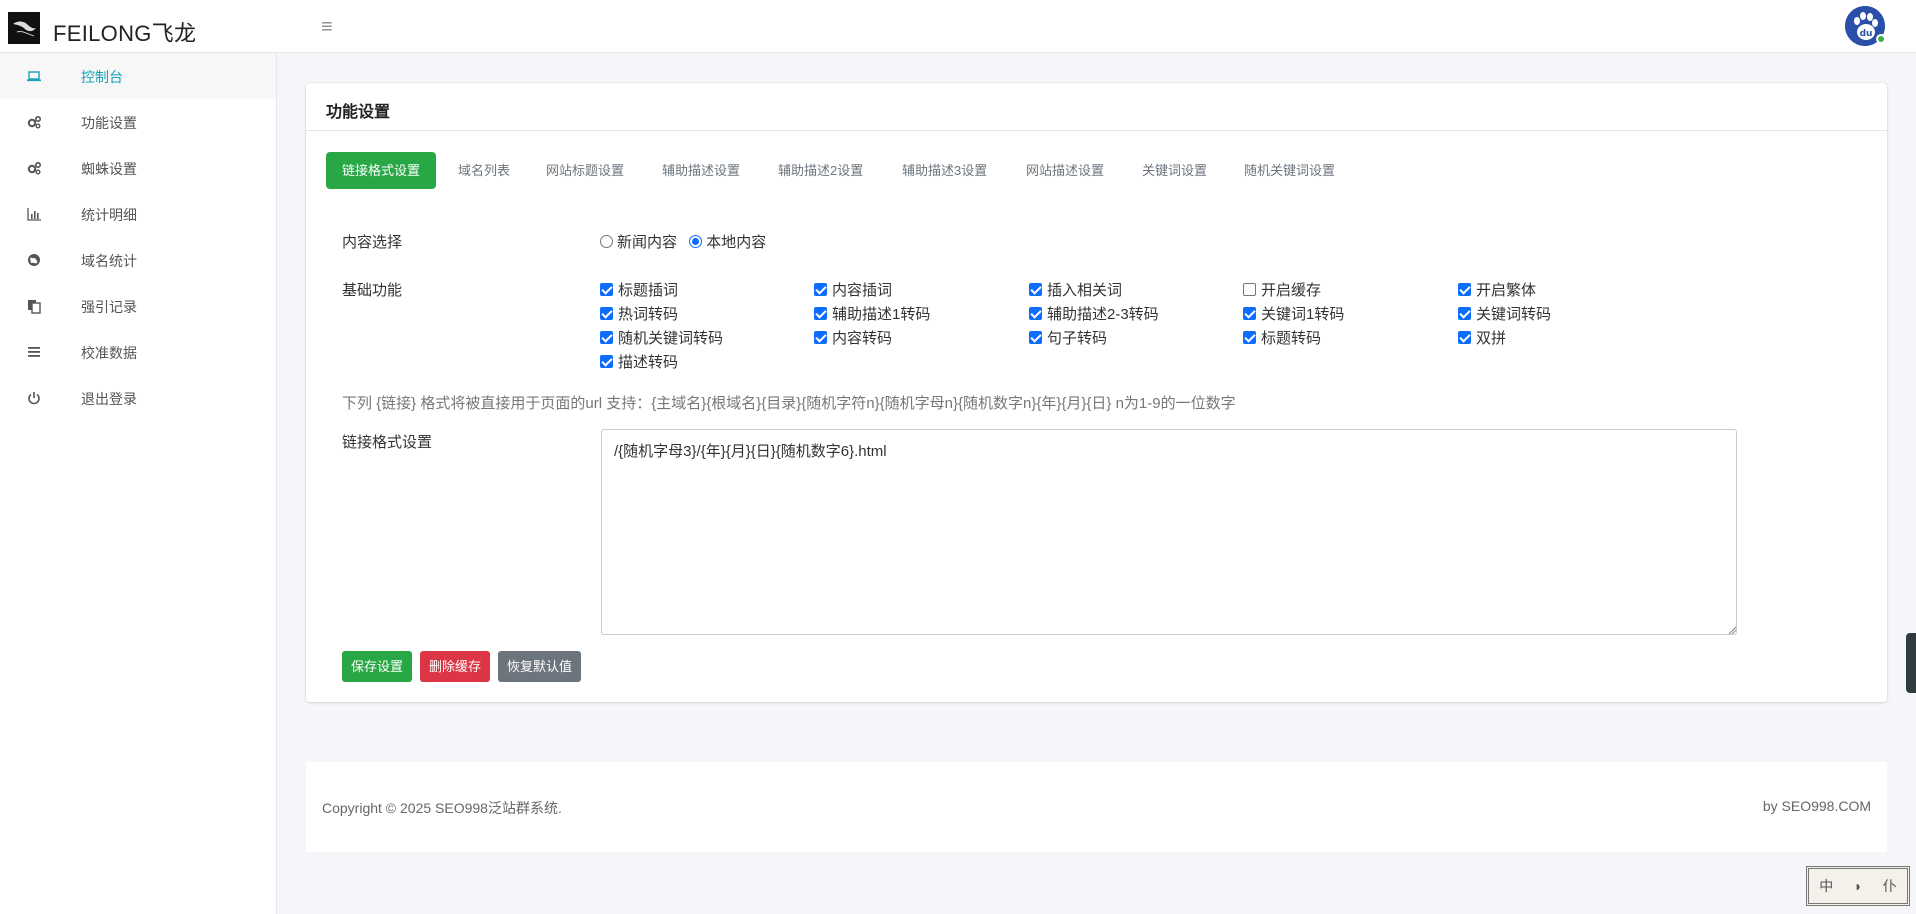  Describe the element at coordinates (647, 242) in the screenshot. I see `radio-label: 新闻内容` at that location.